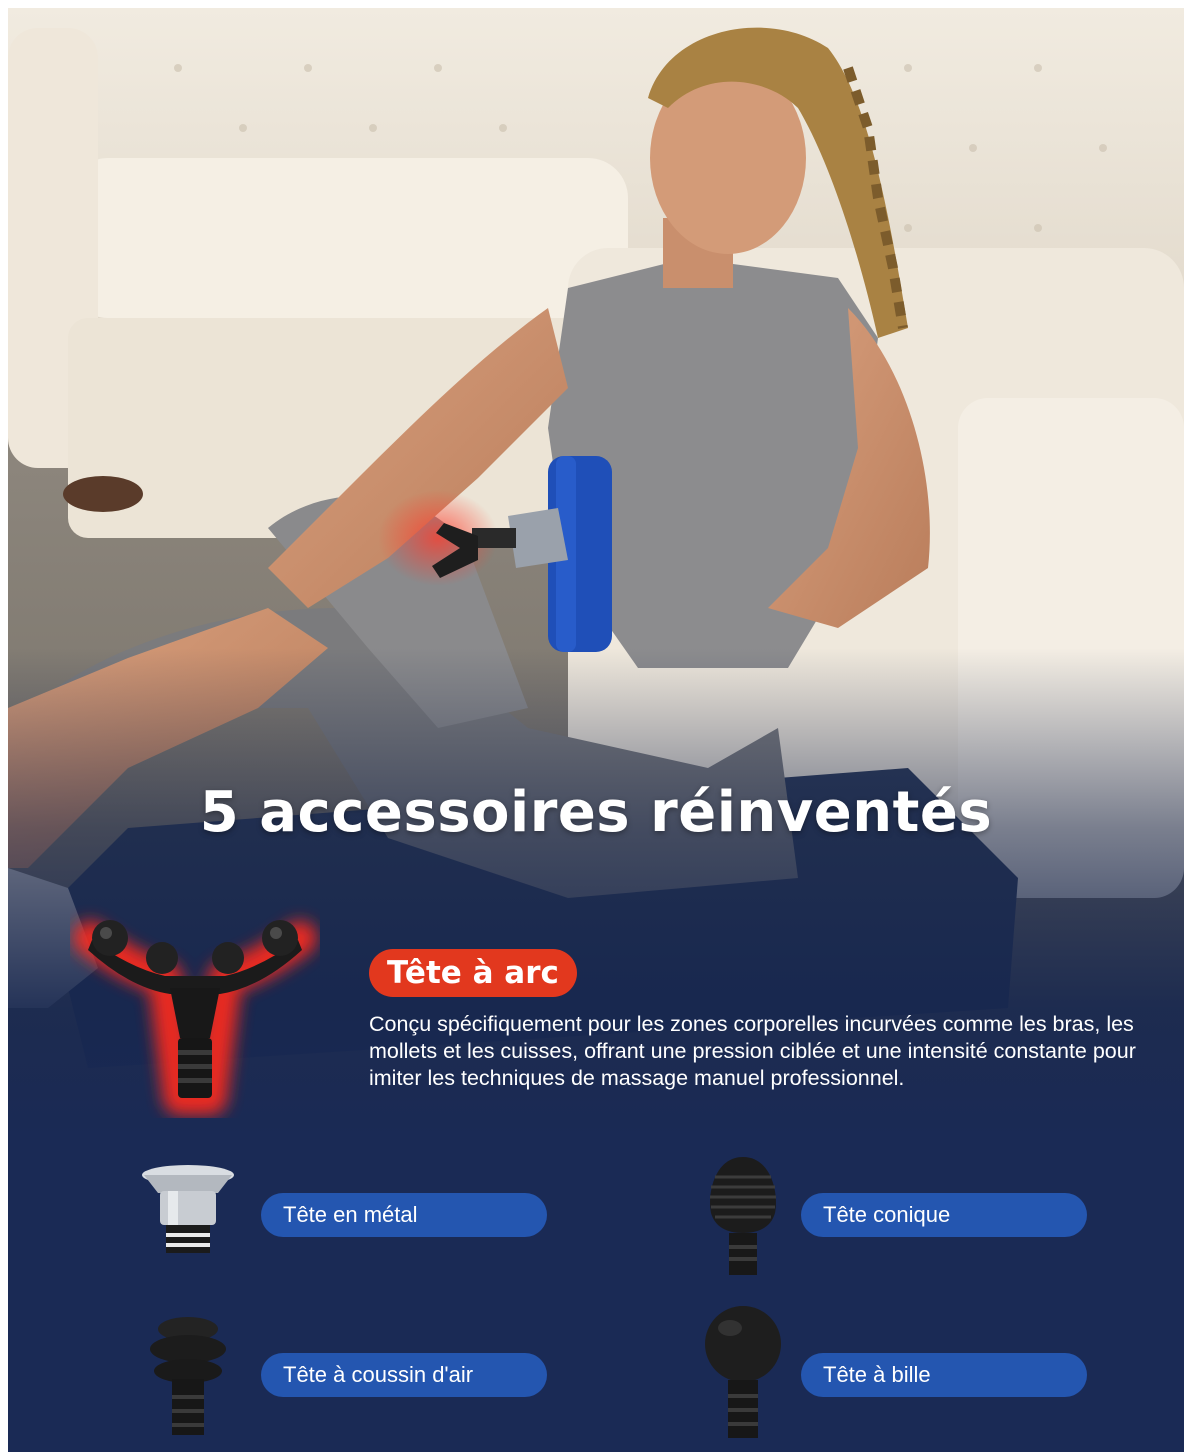 This screenshot has height=1452, width=1184. What do you see at coordinates (944, 1215) in the screenshot?
I see `accessory-label-conical: Tête conique` at bounding box center [944, 1215].